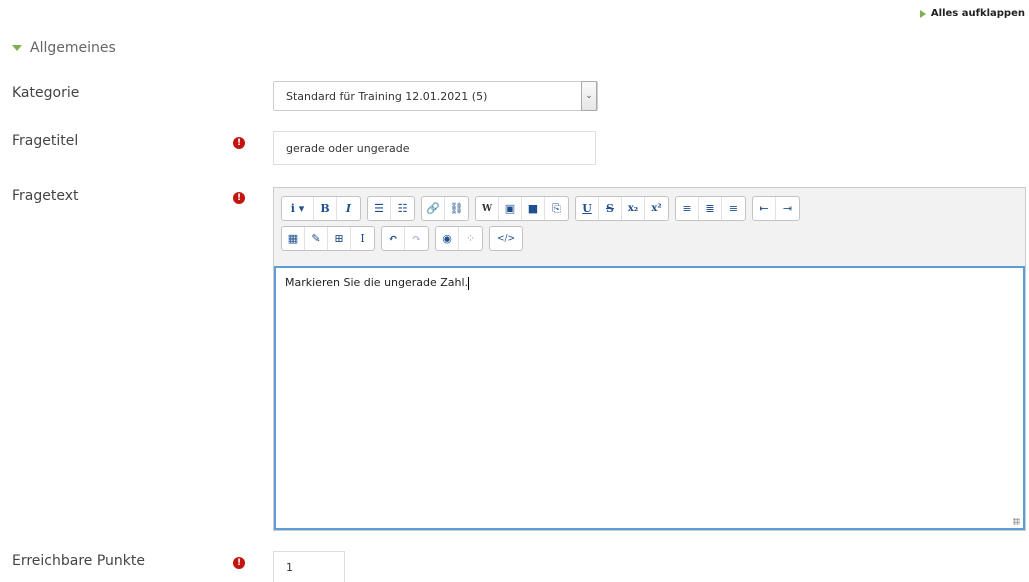  Describe the element at coordinates (556, 208) in the screenshot. I see `manage-files-icon: ⎘` at that location.